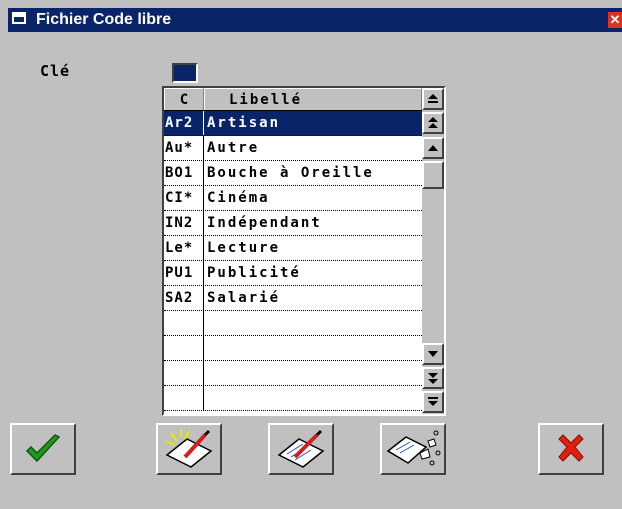  I want to click on libelle-cell: Salarié, so click(244, 298).